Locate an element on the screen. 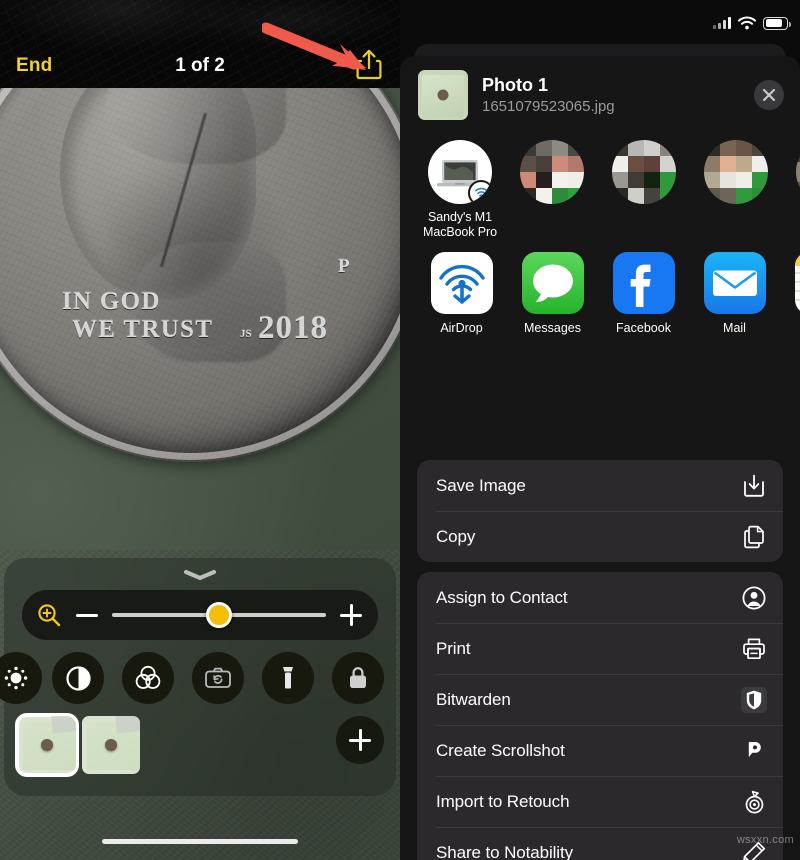 Image resolution: width=800 pixels, height=860 pixels. action-share-to-notability: Share to Notability is located at coordinates (600, 843).